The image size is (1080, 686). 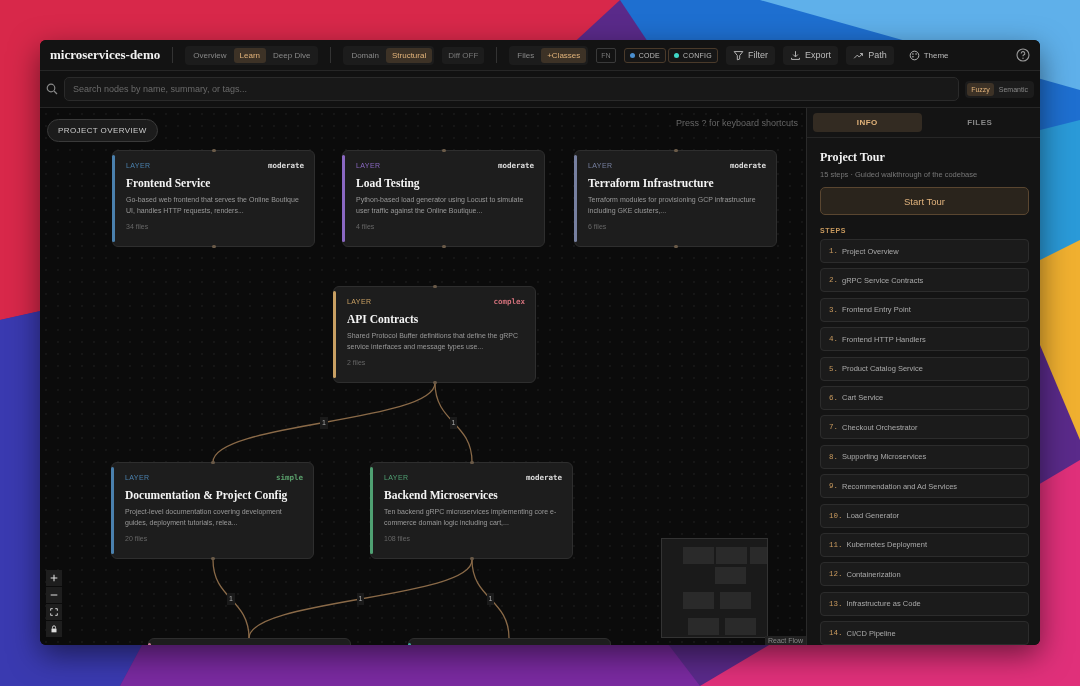 What do you see at coordinates (292, 55) in the screenshot?
I see `mode-tab: Deep Dive` at bounding box center [292, 55].